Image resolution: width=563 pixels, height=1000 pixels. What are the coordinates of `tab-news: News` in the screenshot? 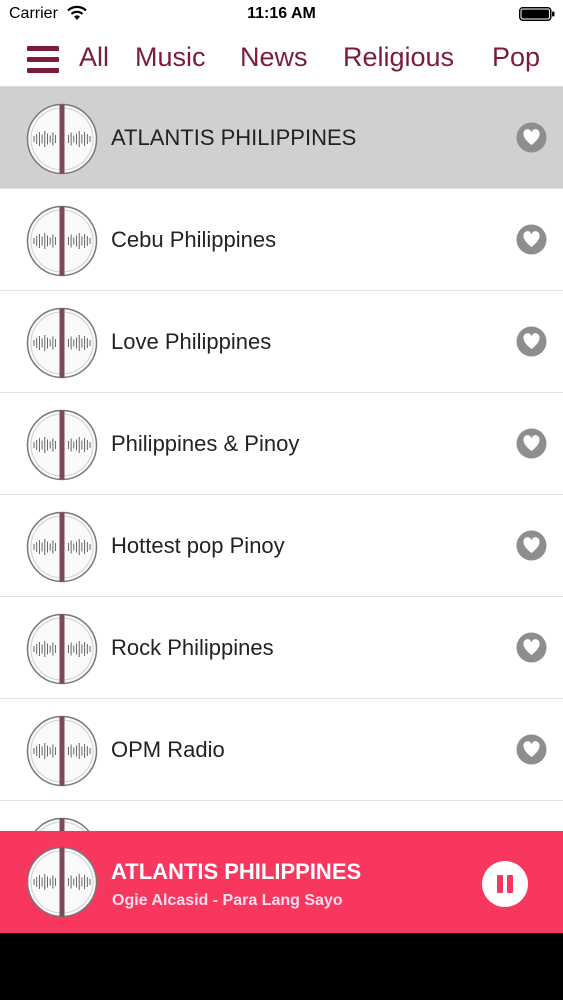 It's located at (274, 57).